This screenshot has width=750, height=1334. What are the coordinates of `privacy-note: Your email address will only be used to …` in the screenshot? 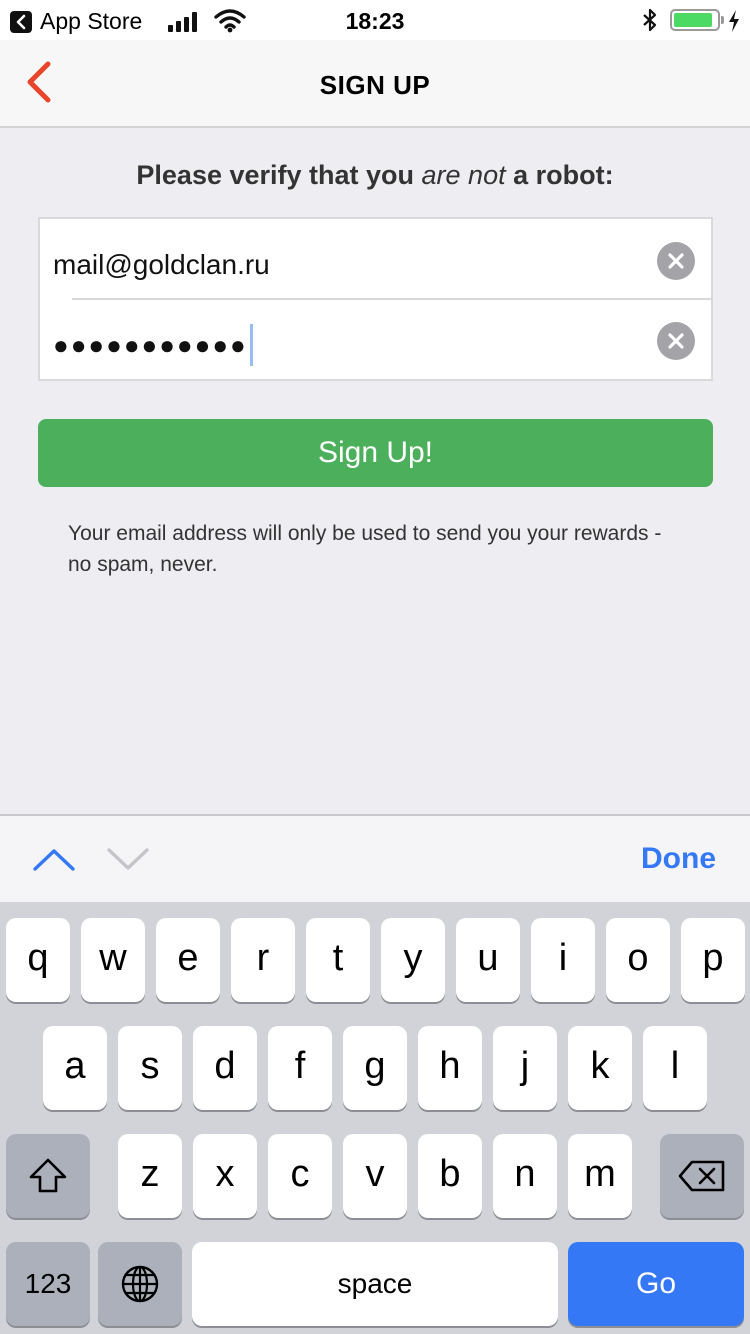 It's located at (365, 549).